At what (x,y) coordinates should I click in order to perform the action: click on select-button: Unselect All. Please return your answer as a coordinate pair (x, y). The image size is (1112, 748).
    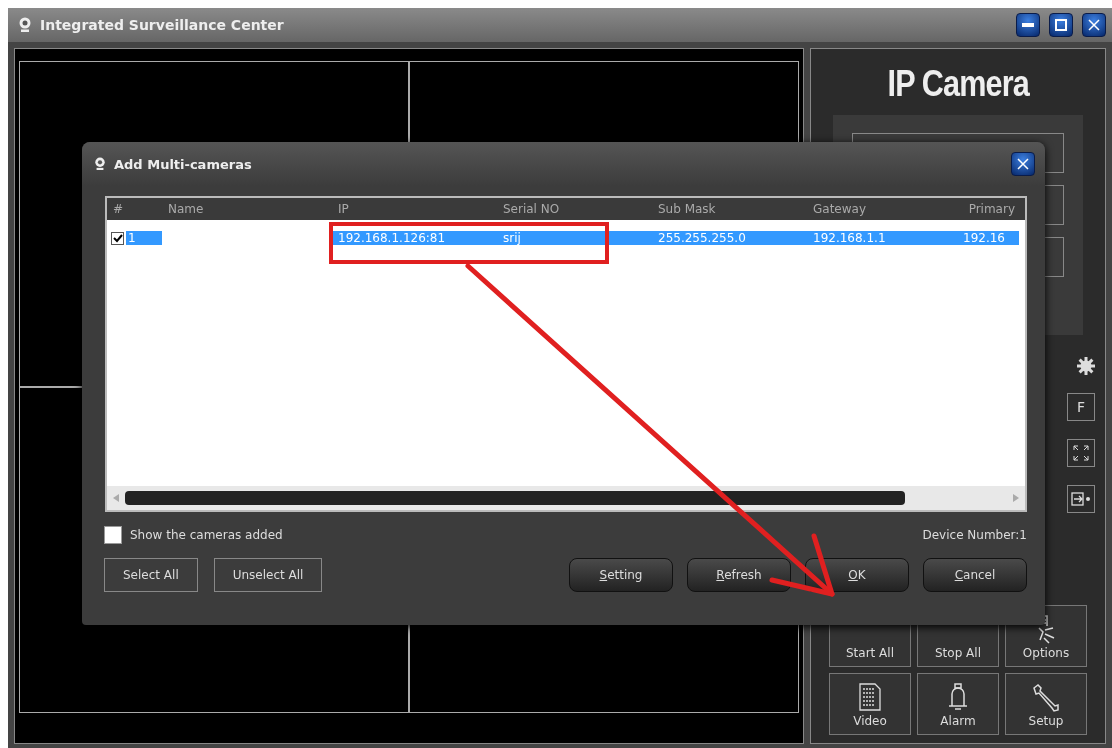
    Looking at the image, I should click on (268, 575).